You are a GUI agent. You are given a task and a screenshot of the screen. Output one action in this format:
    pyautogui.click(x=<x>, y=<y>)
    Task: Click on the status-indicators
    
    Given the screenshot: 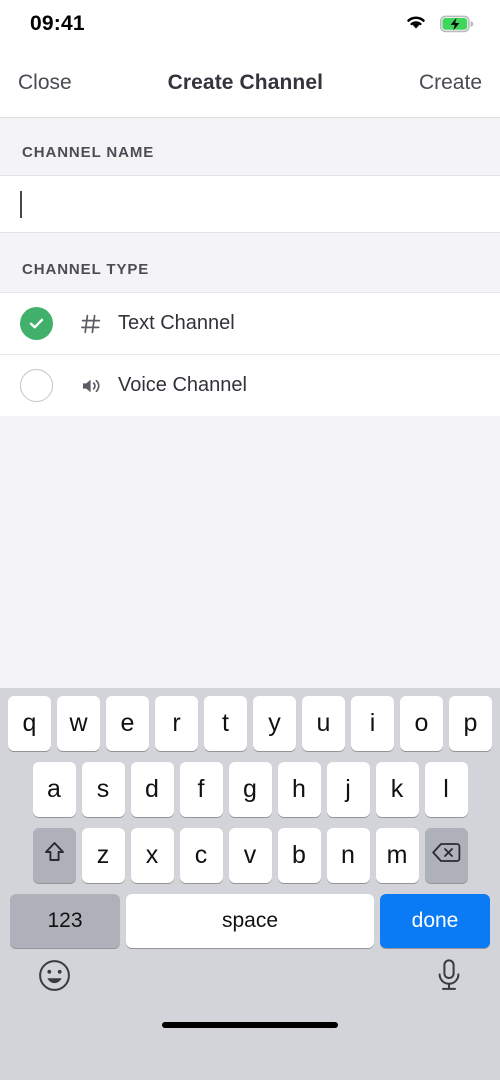 What is the action you would take?
    pyautogui.click(x=439, y=24)
    